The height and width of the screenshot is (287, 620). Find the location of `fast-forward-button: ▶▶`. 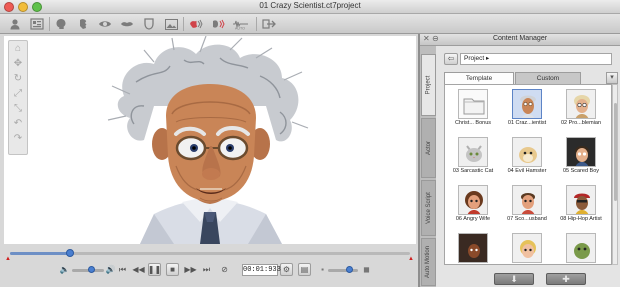

fast-forward-button: ▶▶ is located at coordinates (190, 269).